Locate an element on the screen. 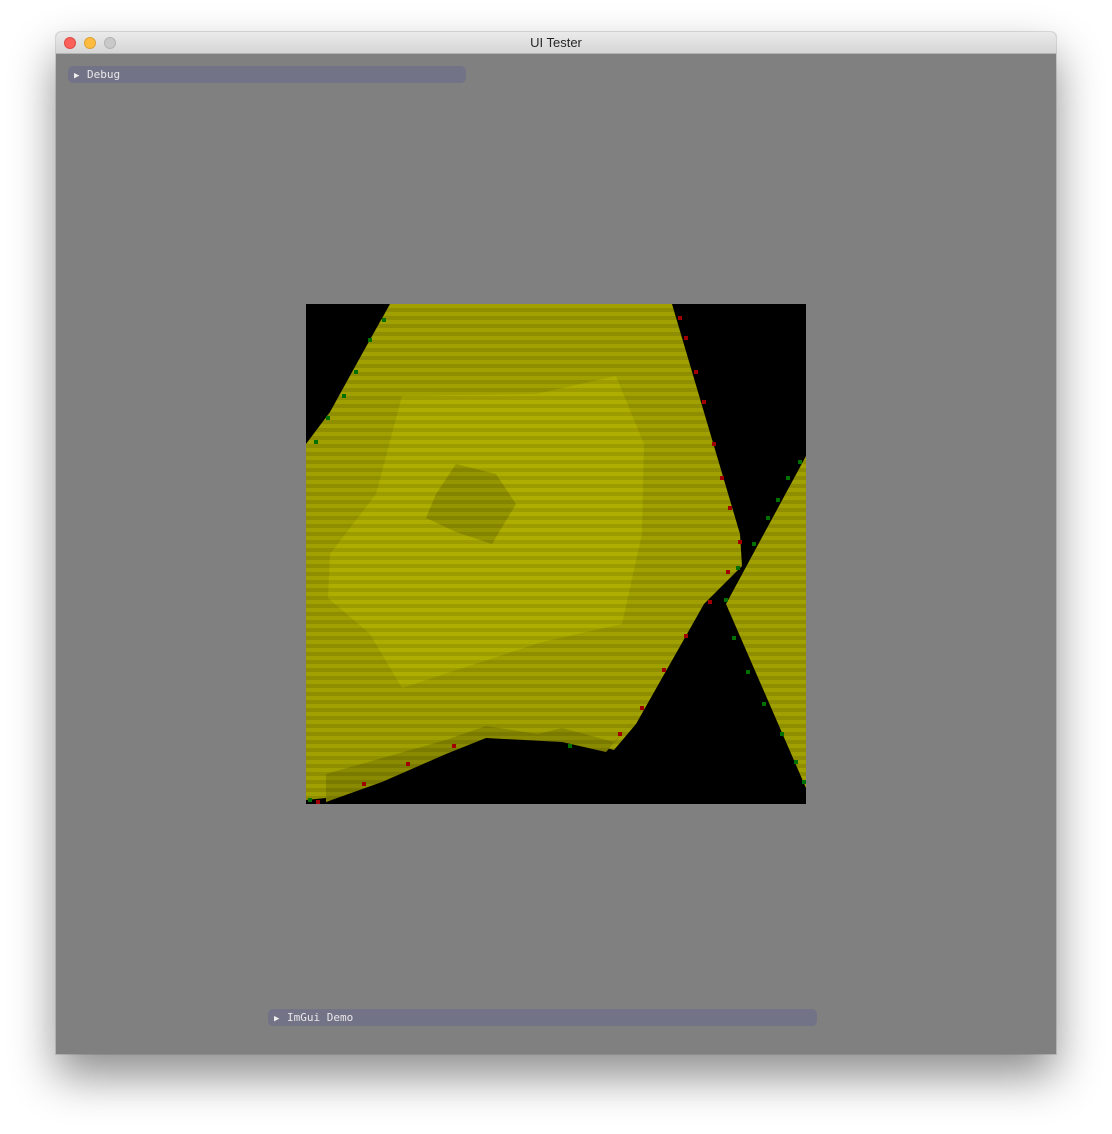 This screenshot has width=1112, height=1134. debug-header-label: Debug is located at coordinates (104, 74).